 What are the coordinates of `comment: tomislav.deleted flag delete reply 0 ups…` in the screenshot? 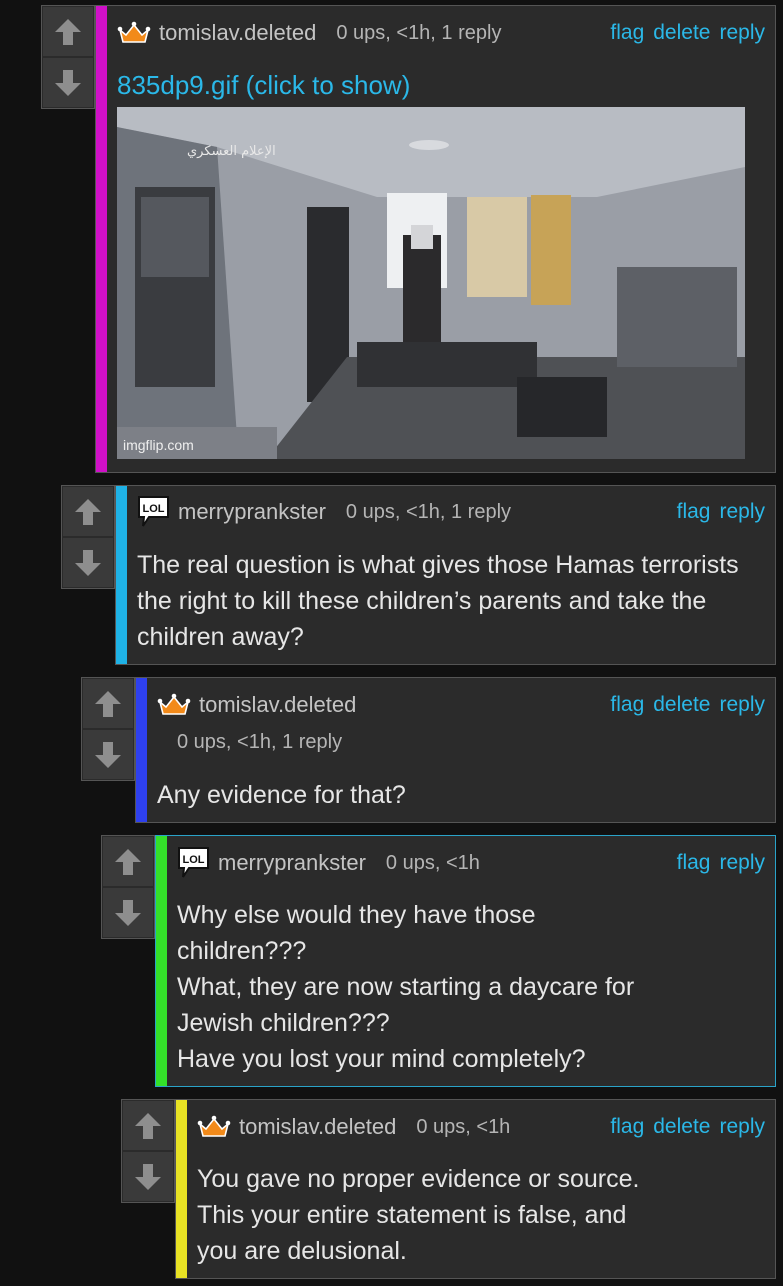 It's located at (455, 750).